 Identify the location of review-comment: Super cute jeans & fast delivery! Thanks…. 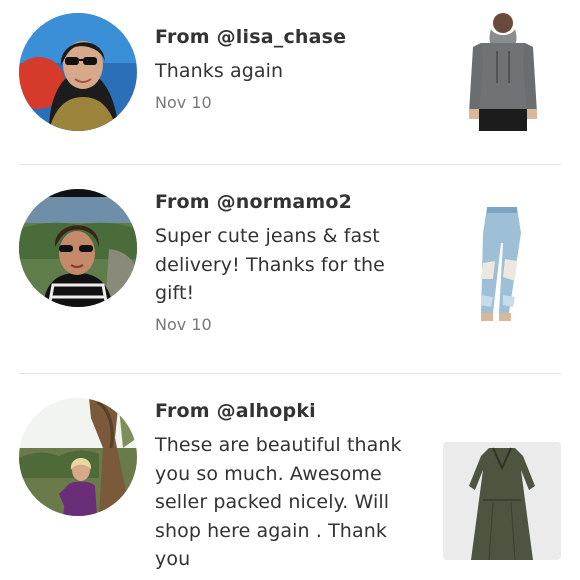
(270, 264).